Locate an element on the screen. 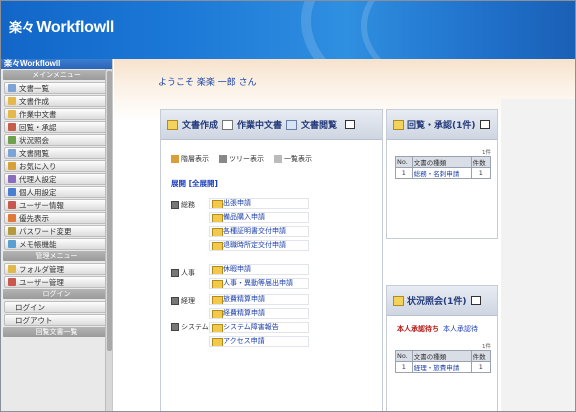 This screenshot has height=412, width=576. view-tree-button: ツリー表示 is located at coordinates (241, 159).